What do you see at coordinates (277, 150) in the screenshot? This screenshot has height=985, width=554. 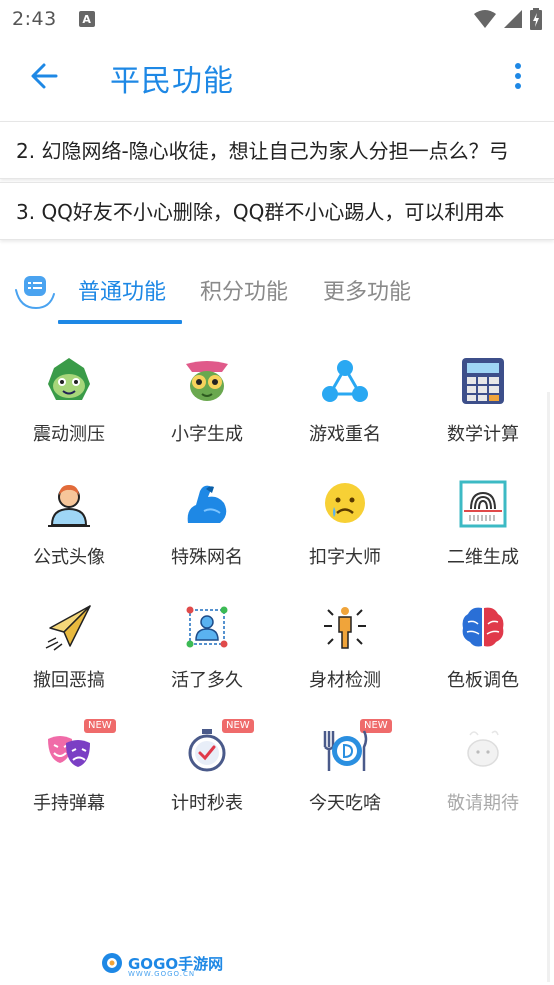 I see `notice-item: 2. 幻隐网络-隐心收徒，想让自己为家人分担一点么？弓` at bounding box center [277, 150].